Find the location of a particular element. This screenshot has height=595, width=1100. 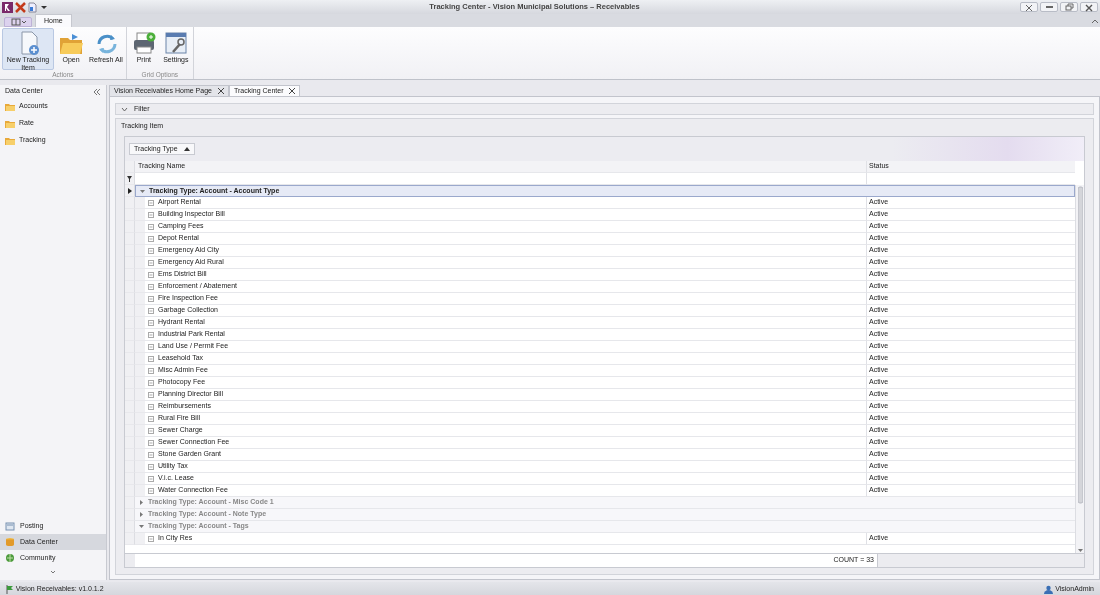

flag-icon is located at coordinates (10, 589).